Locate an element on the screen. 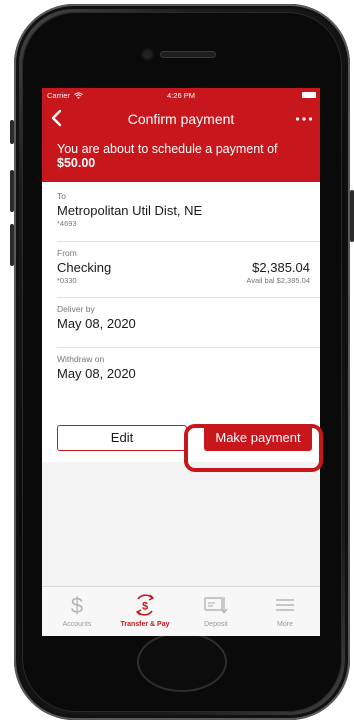  deposit-check-icon is located at coordinates (216, 605).